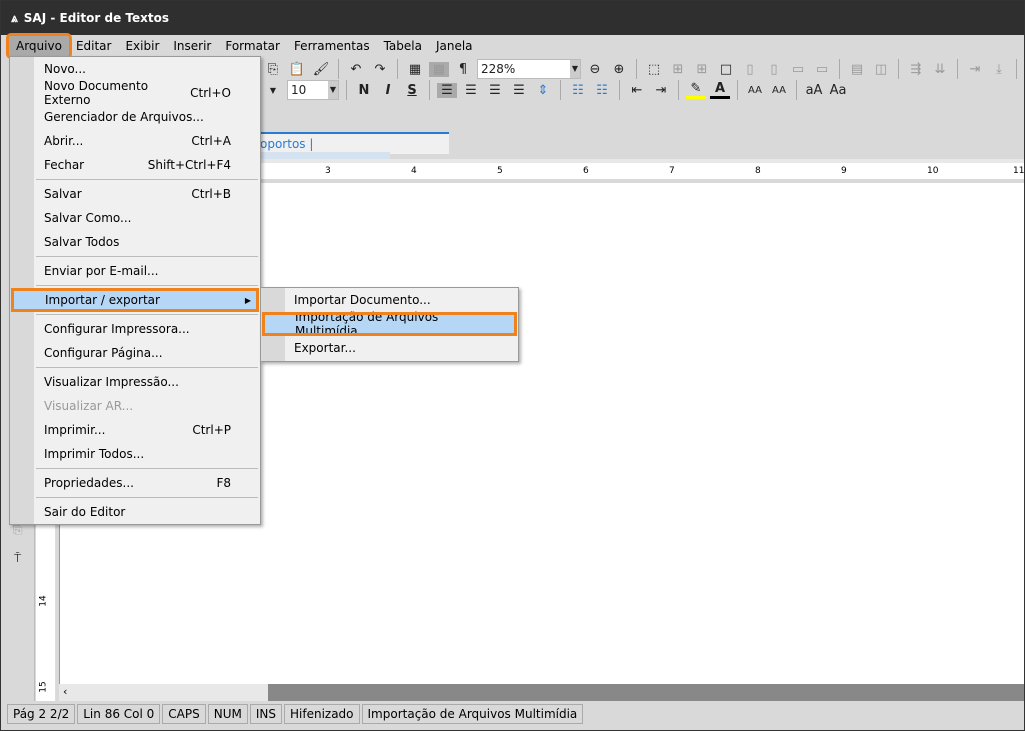 This screenshot has width=1025, height=731. I want to click on menu-item: Sair do Editor, so click(135, 512).